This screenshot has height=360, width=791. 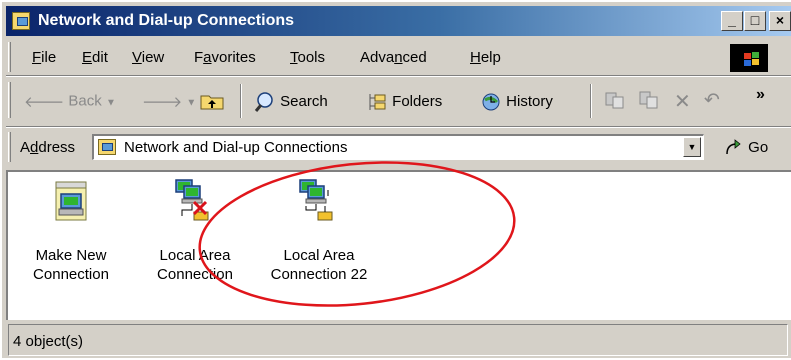 I want to click on forward-button: 🡒 ▼, so click(x=169, y=101).